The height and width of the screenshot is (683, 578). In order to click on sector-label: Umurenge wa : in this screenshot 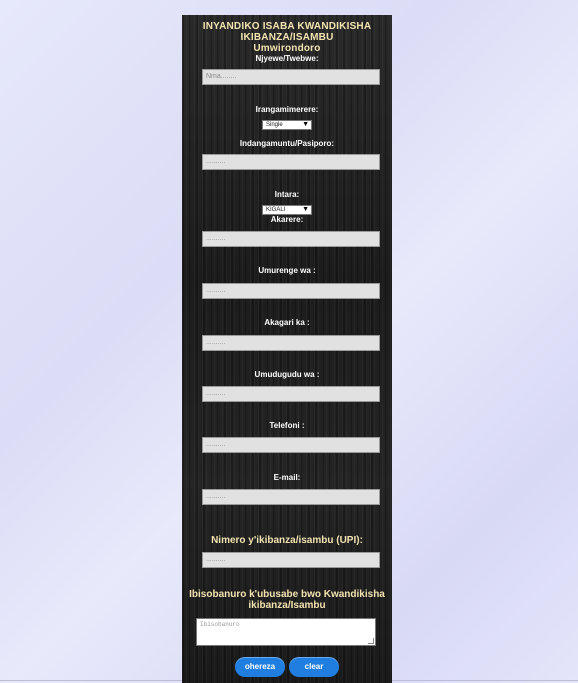, I will do `click(287, 270)`.